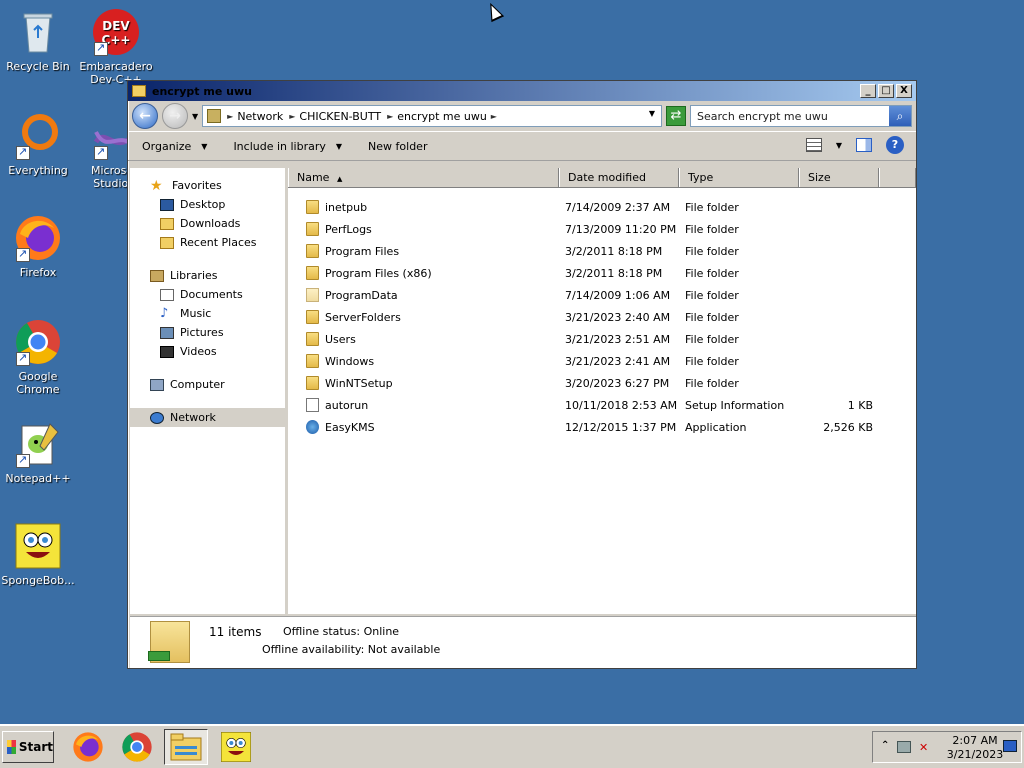  I want to click on nav-desktop: Desktop, so click(207, 204).